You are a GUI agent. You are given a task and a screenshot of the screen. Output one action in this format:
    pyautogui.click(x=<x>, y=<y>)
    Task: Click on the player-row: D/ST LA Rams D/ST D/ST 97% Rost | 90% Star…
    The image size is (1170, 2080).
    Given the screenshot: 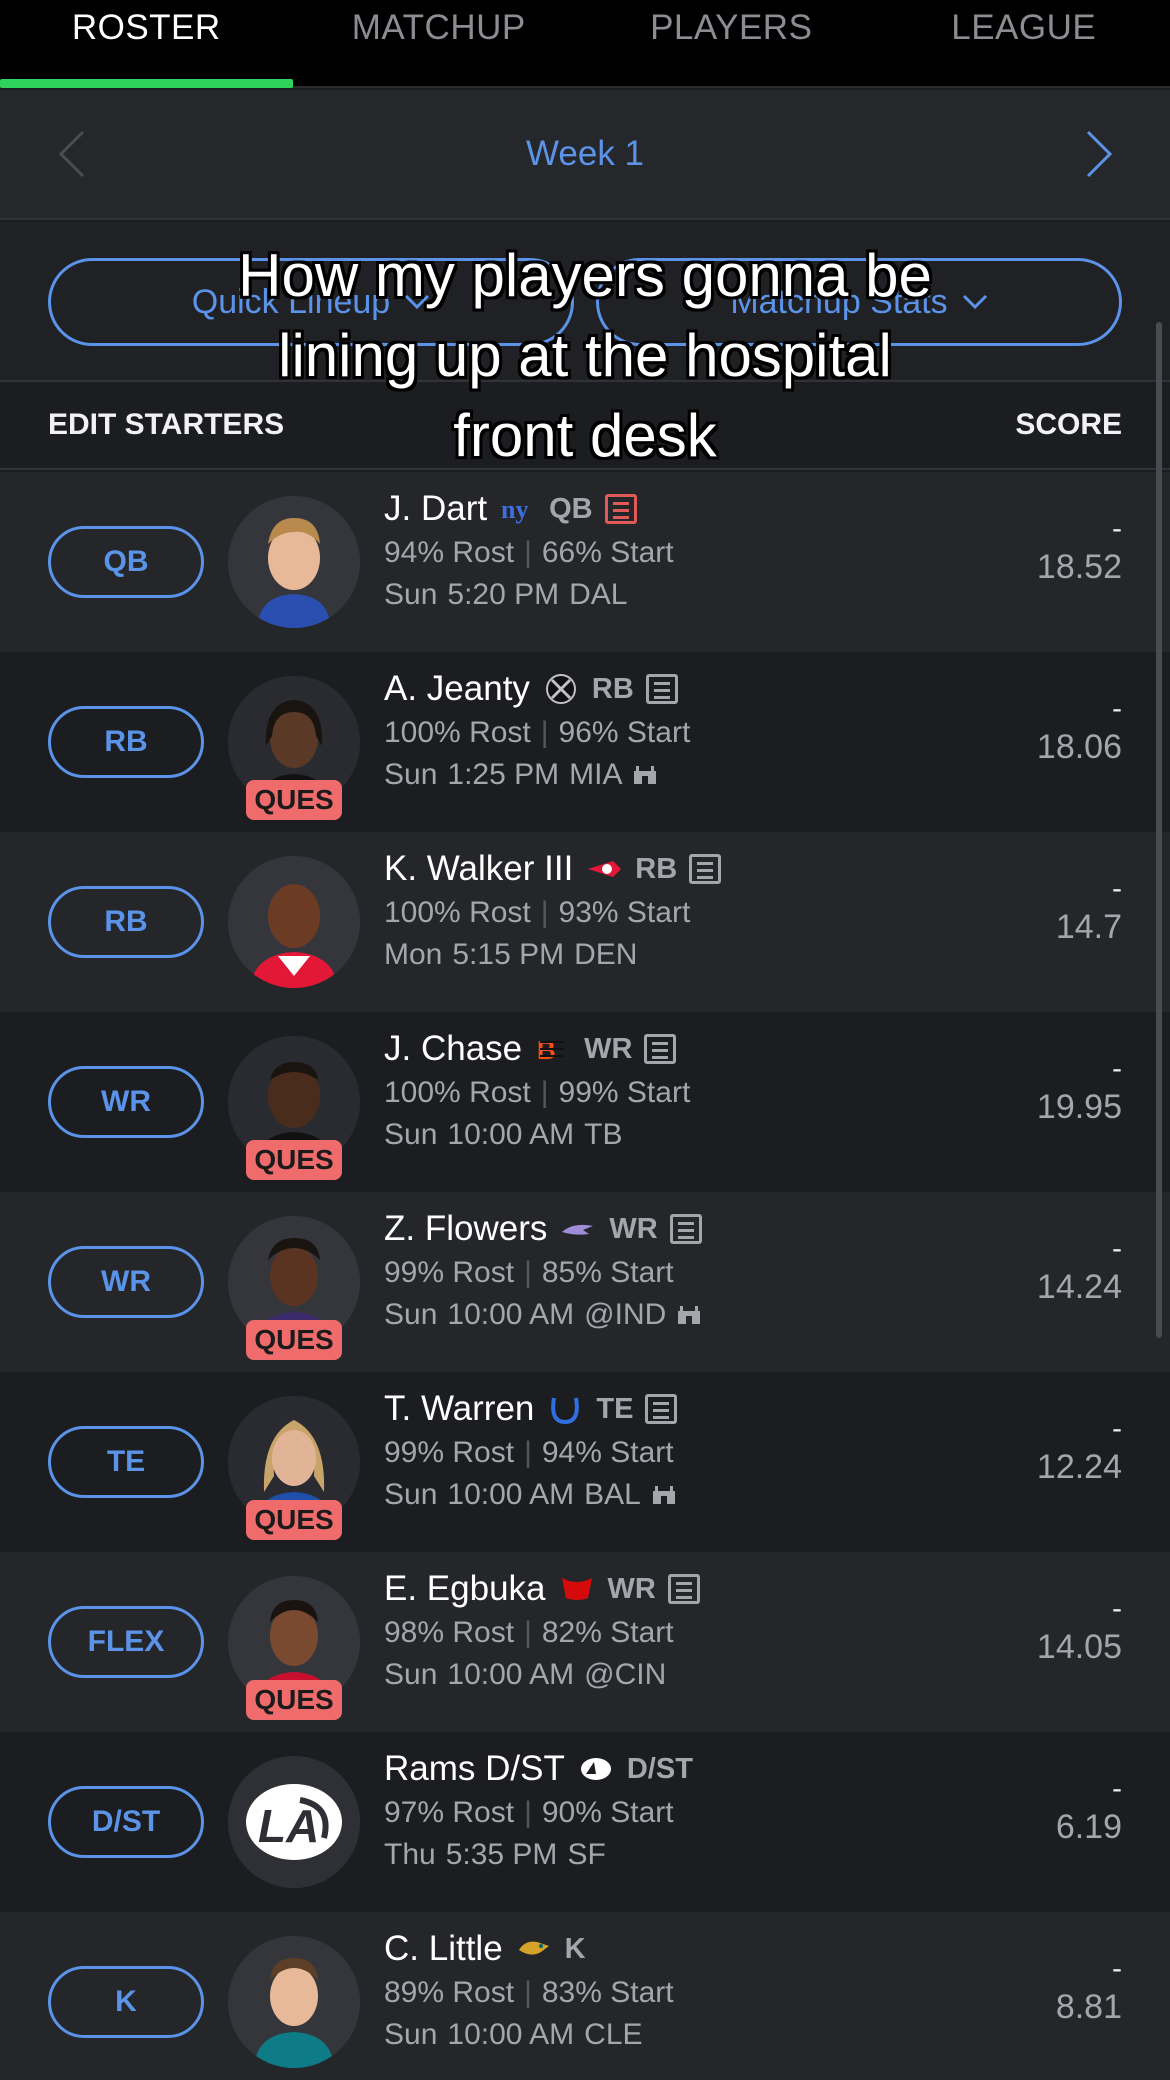 What is the action you would take?
    pyautogui.click(x=585, y=1822)
    